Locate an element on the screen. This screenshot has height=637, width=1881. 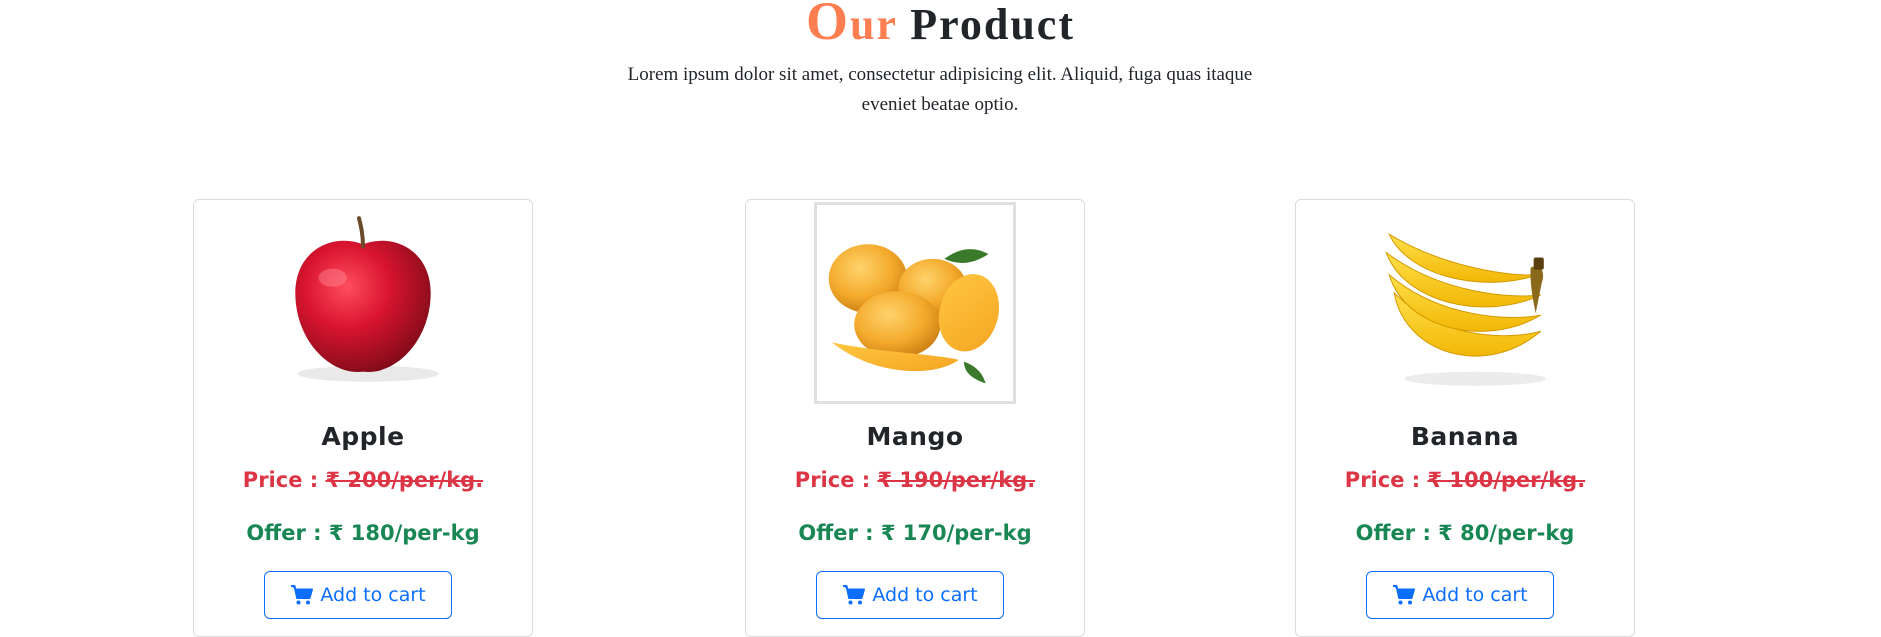
product-price: Price : ₹ 100/per/kg. is located at coordinates (1465, 480).